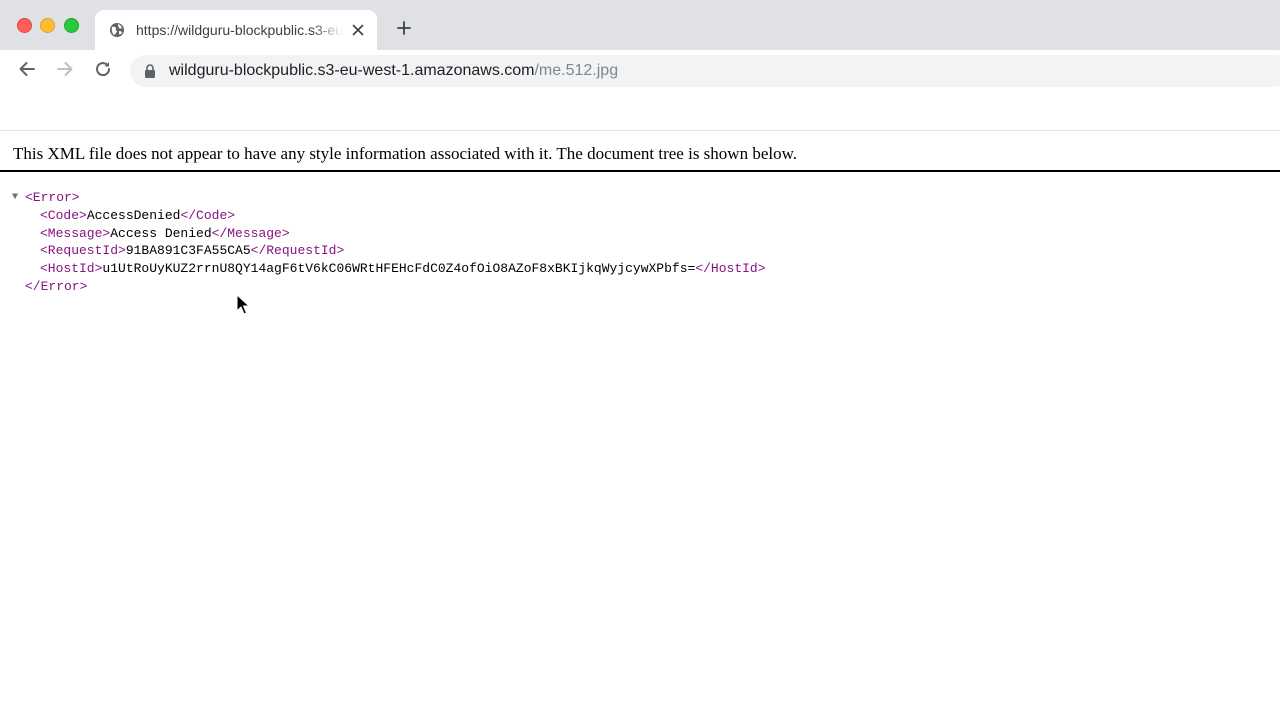 This screenshot has width=1280, height=720. What do you see at coordinates (208, 215) in the screenshot?
I see `xml-tag: </Code>` at bounding box center [208, 215].